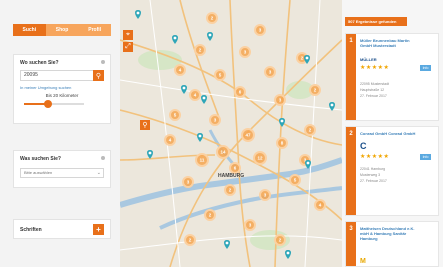 The image size is (443, 267). I want to click on cluster-count: 14, so click(223, 152).